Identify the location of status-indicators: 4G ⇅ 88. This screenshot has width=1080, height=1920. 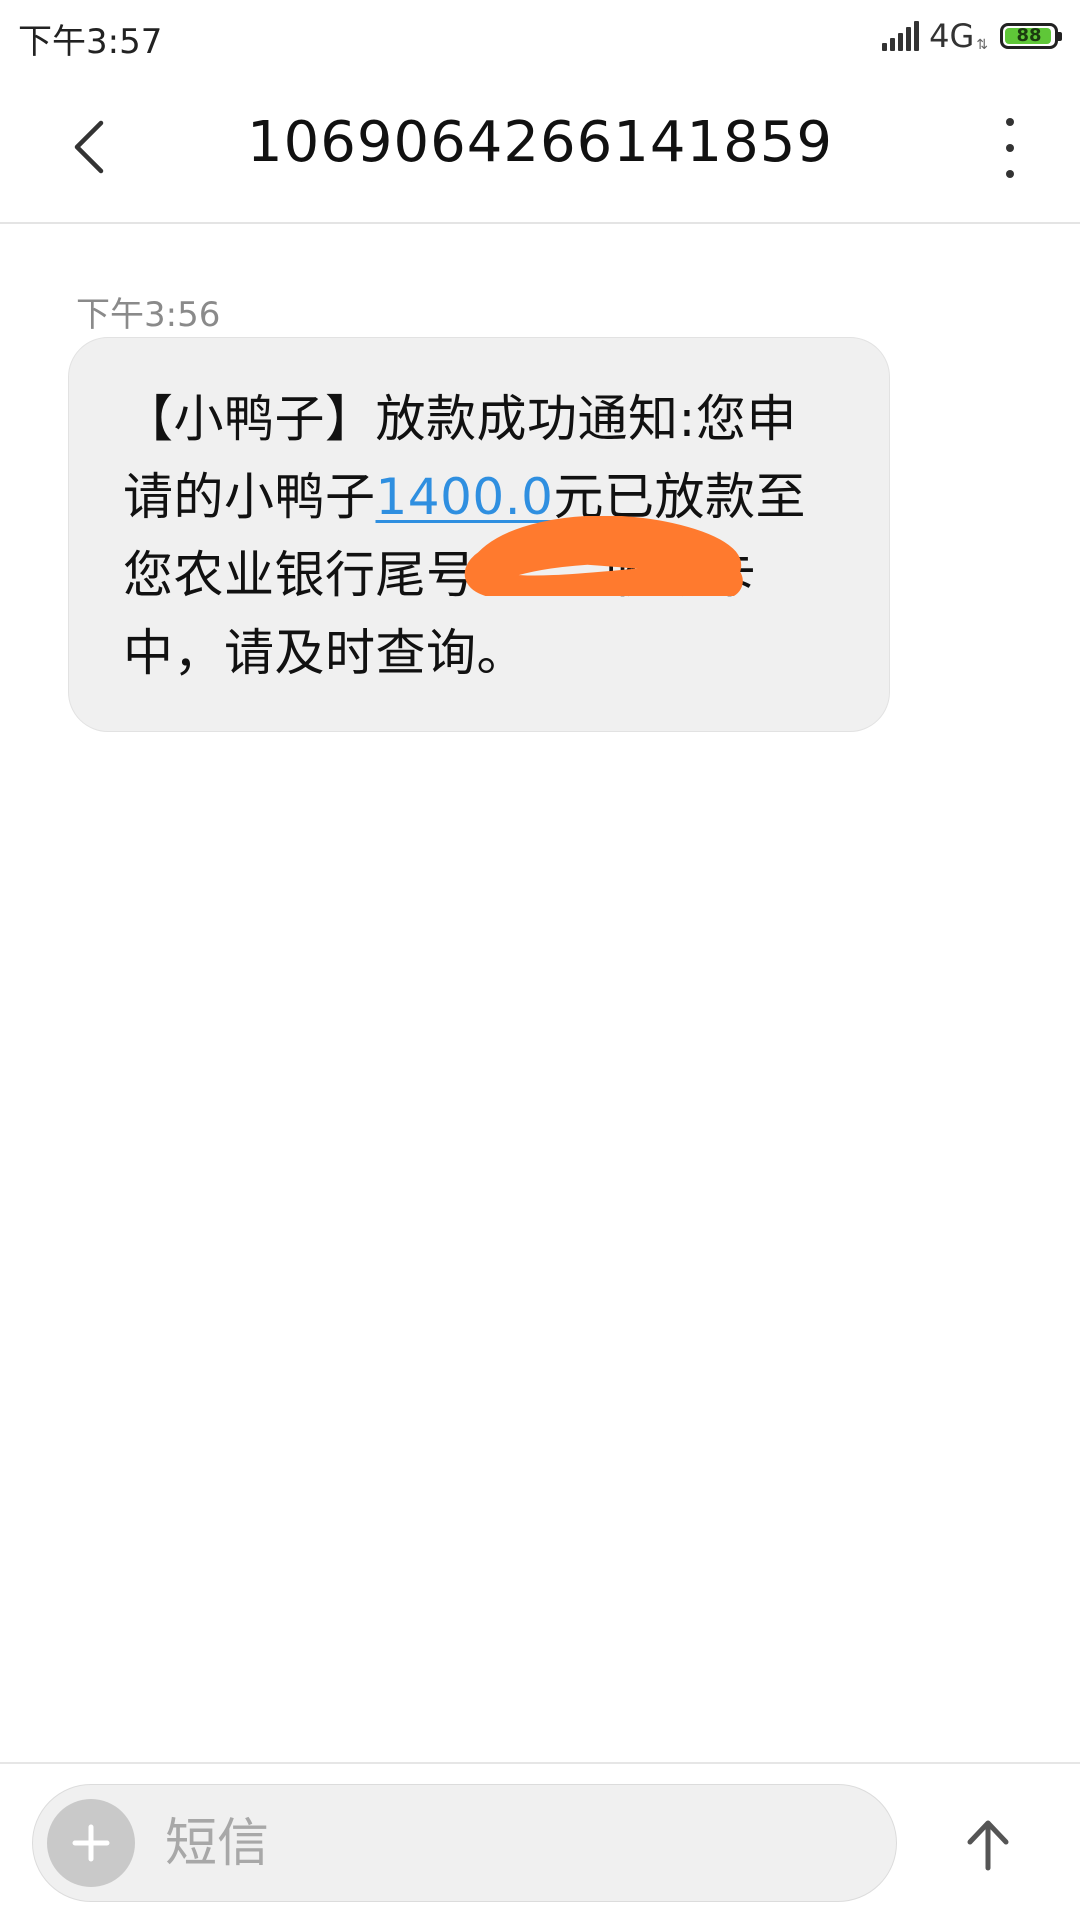
(971, 36).